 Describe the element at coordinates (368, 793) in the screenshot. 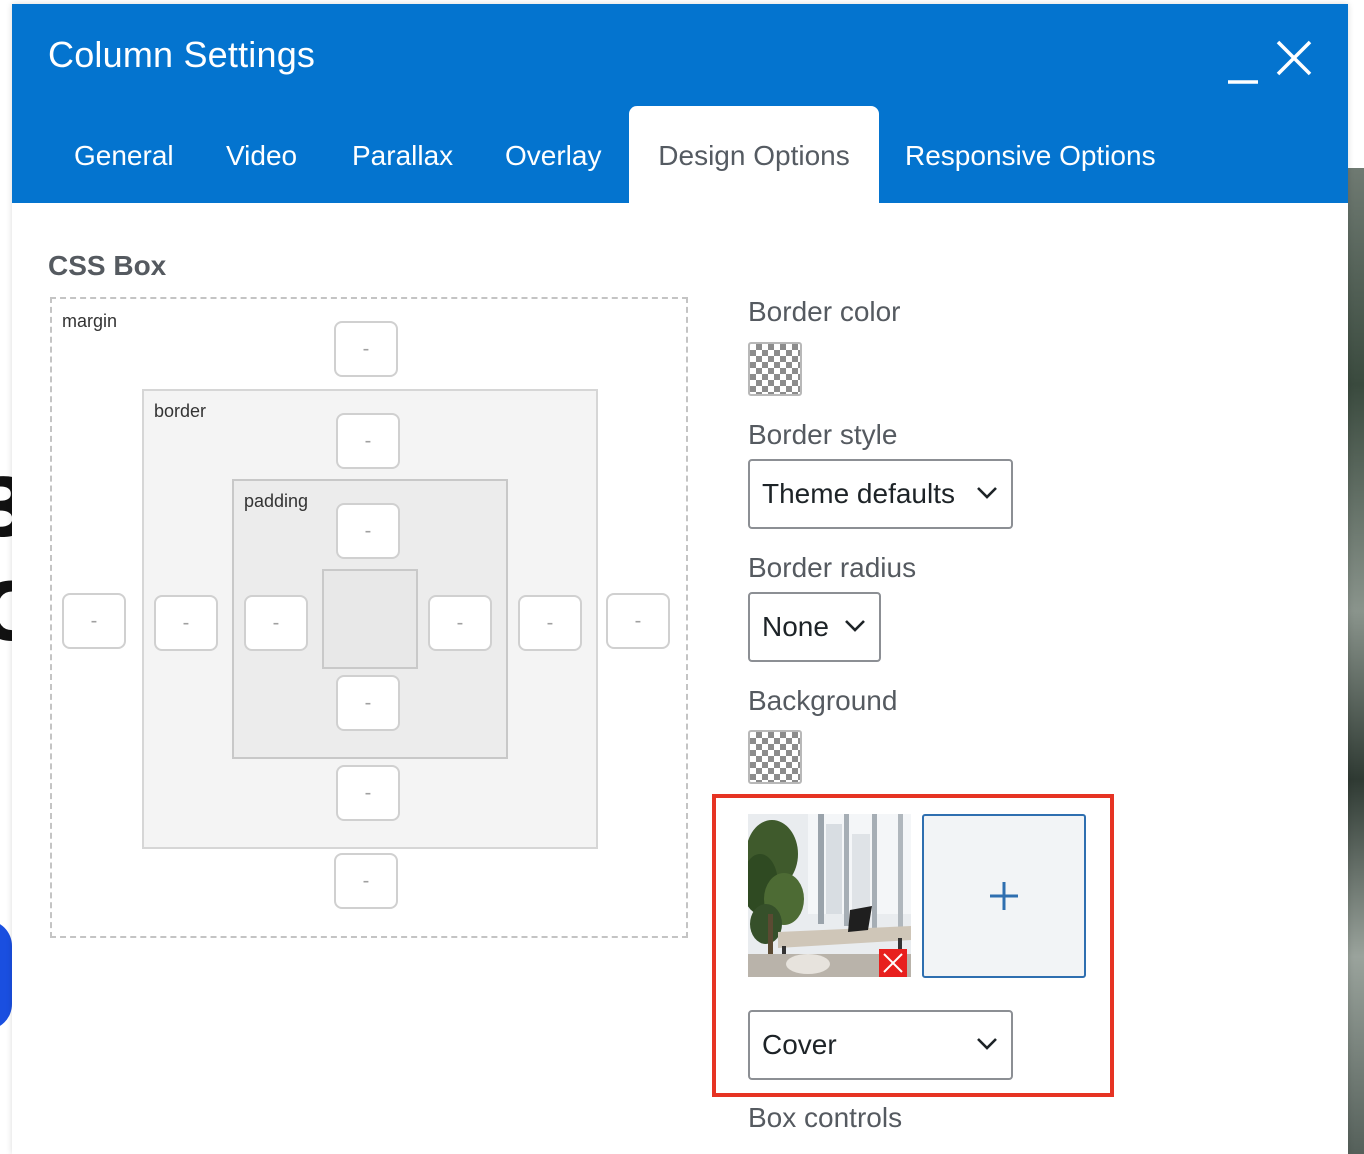

I see `border-bottom-input` at that location.